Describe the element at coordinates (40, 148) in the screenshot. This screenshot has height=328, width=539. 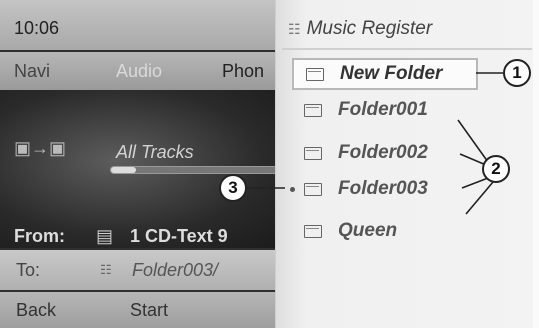
I see `media-source-icon: ▣→▣` at that location.